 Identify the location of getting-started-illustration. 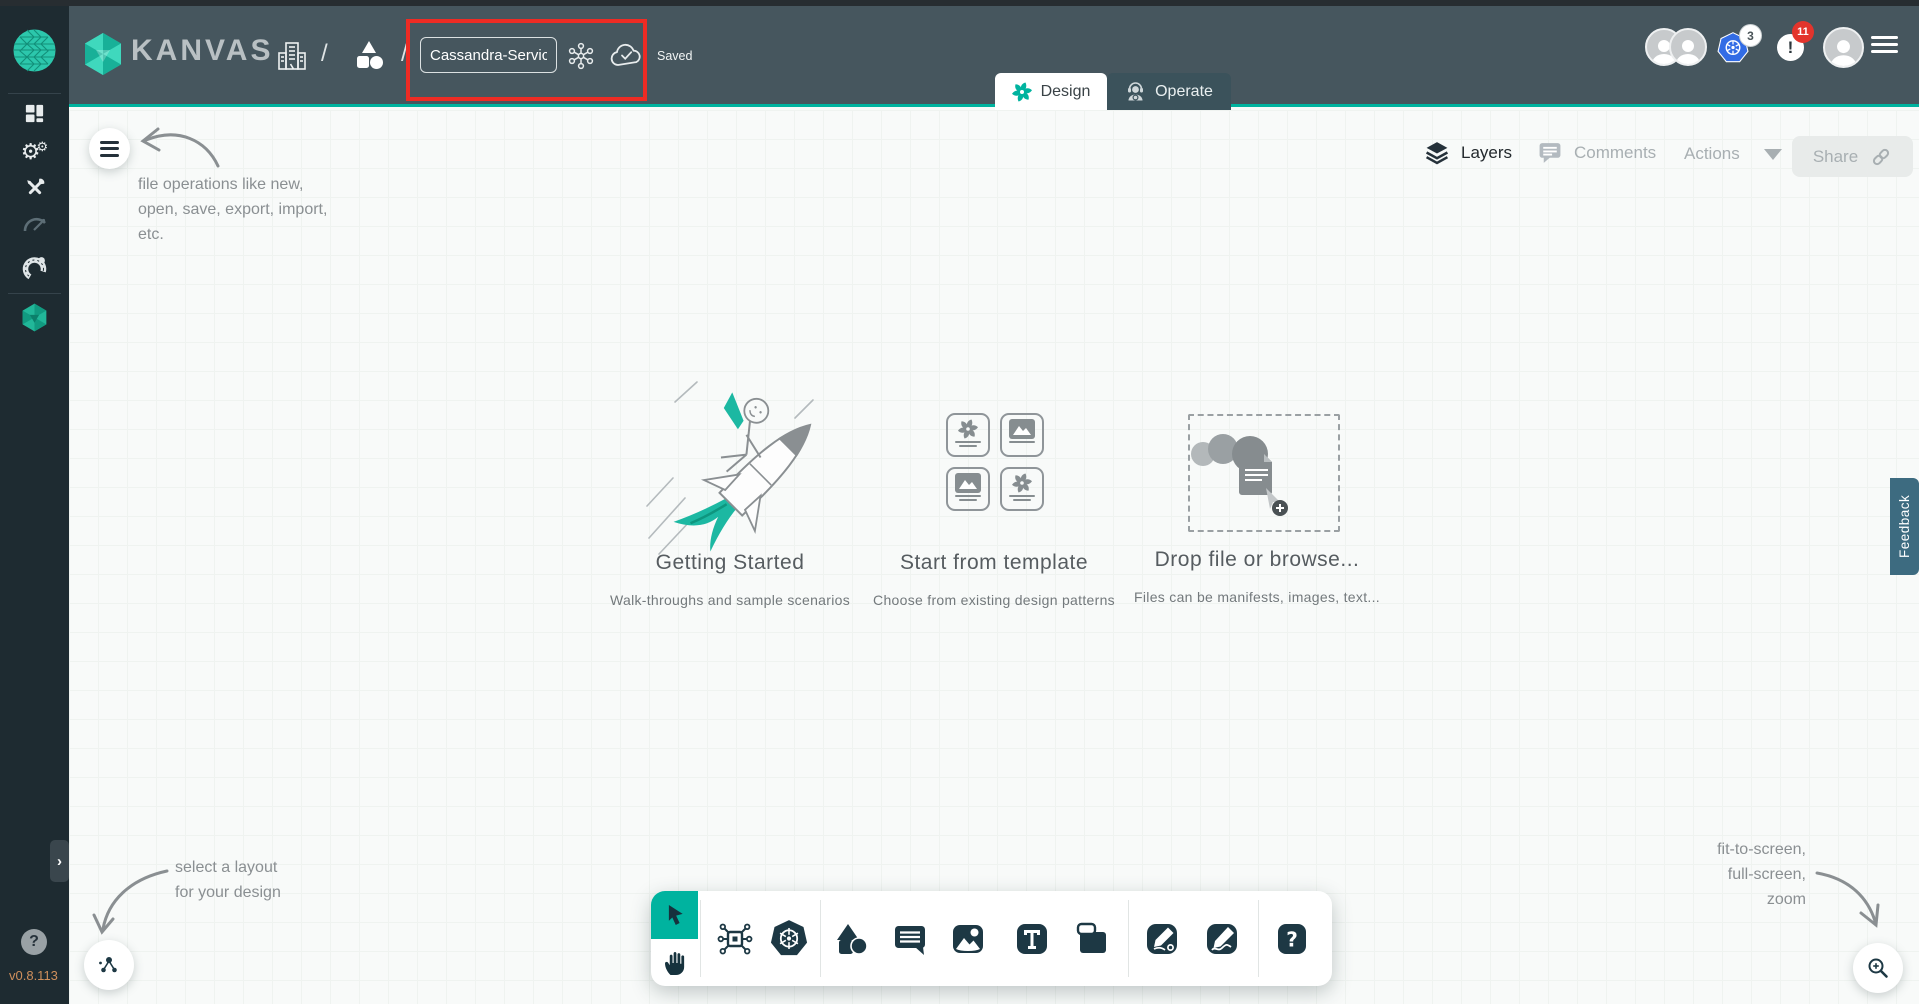
(732, 472).